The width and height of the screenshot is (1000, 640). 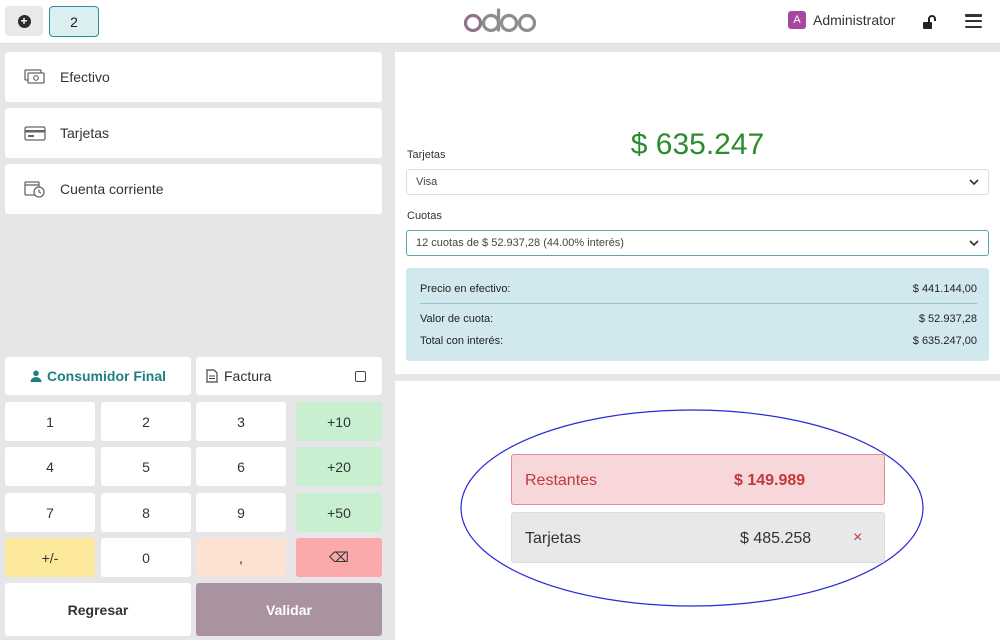 I want to click on user-menu: A Administrator, so click(x=841, y=20).